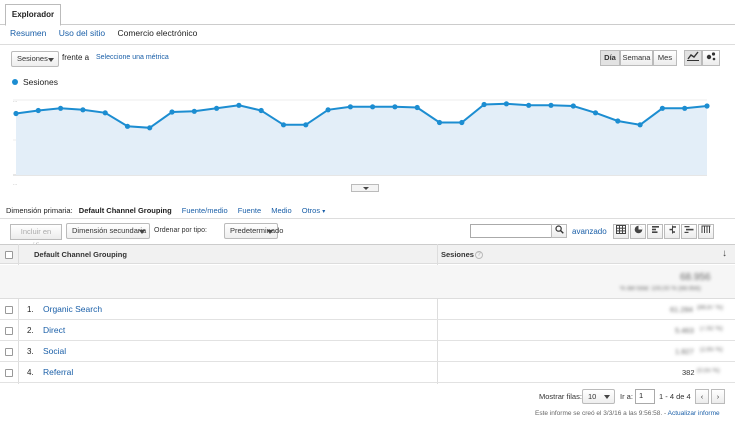 This screenshot has height=424, width=735. What do you see at coordinates (132, 57) in the screenshot?
I see `select-metric-link: Seleccione una métrica` at bounding box center [132, 57].